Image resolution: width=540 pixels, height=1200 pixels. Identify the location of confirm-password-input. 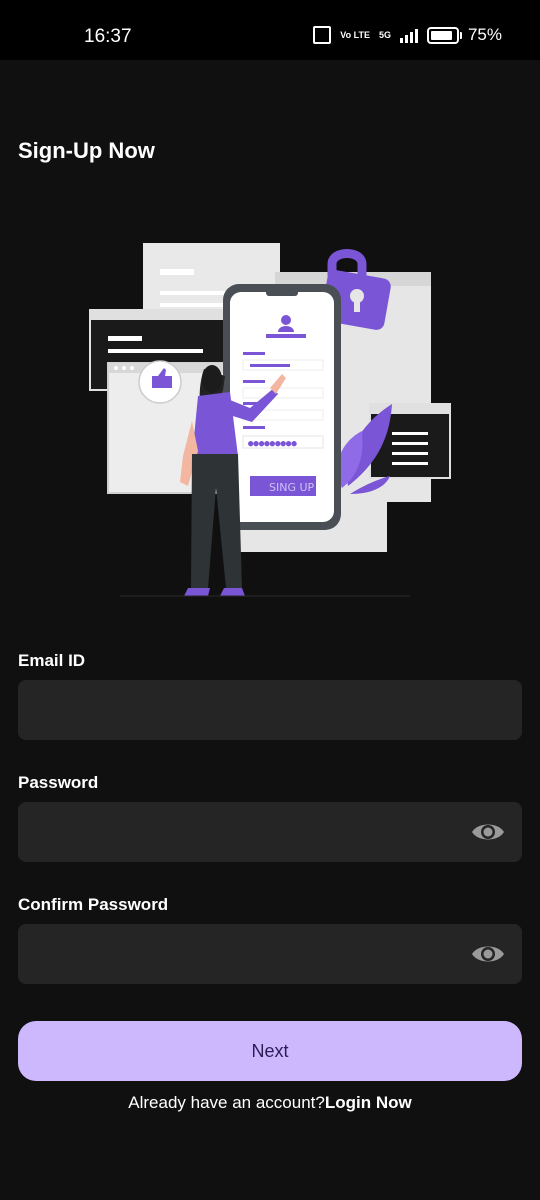
(254, 954).